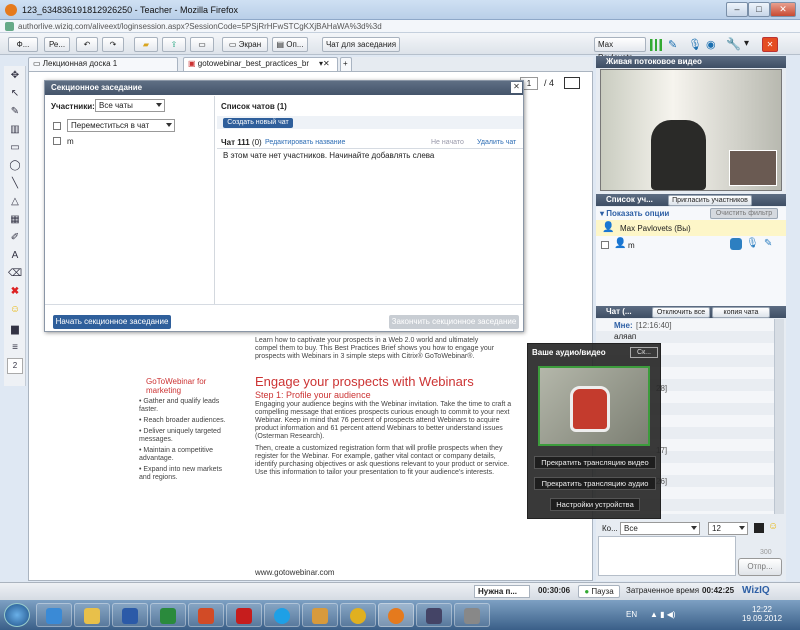 Image resolution: width=800 pixels, height=630 pixels. What do you see at coordinates (762, 614) in the screenshot?
I see `clock: 12:22 19.09.2012` at bounding box center [762, 614].